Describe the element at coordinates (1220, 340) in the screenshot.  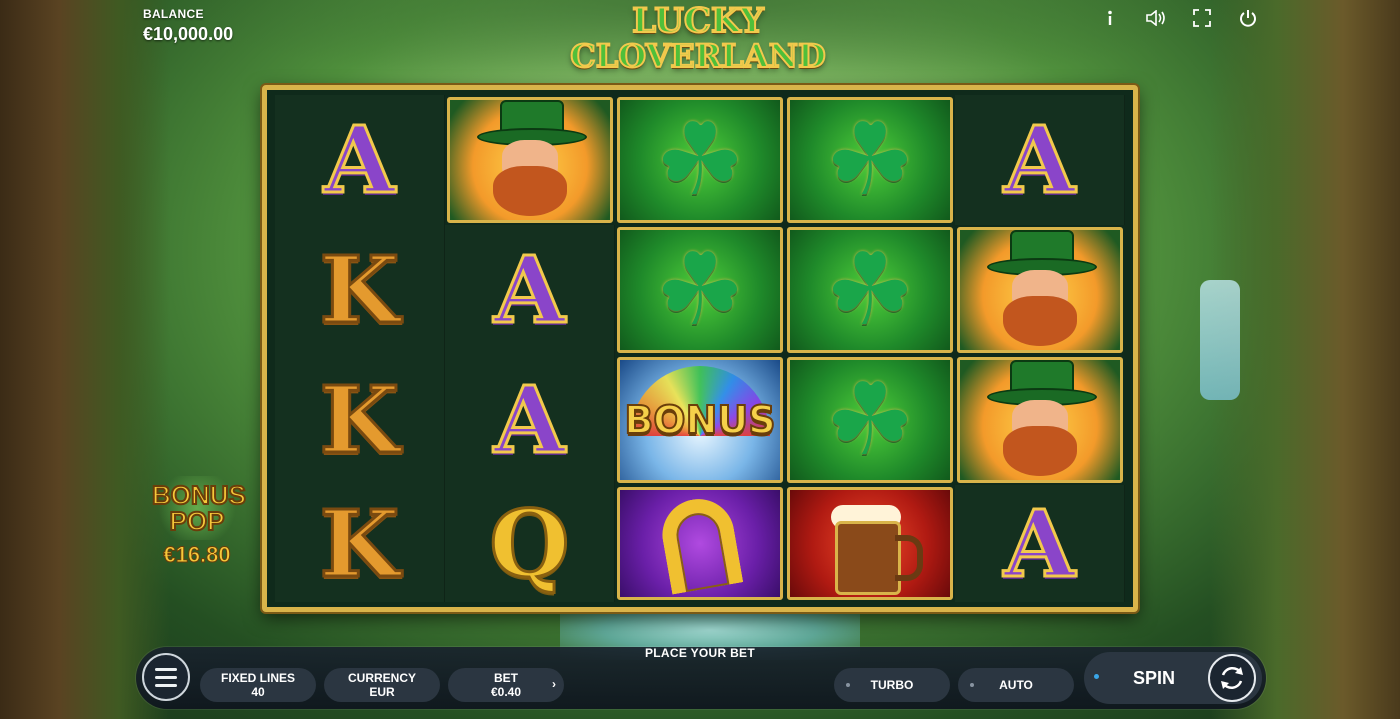
I see `waterfall` at that location.